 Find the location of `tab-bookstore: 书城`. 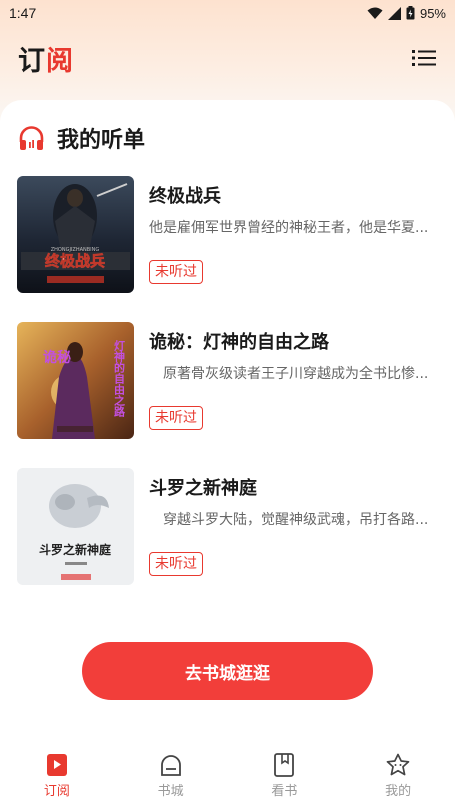

tab-bookstore: 书城 is located at coordinates (171, 777).